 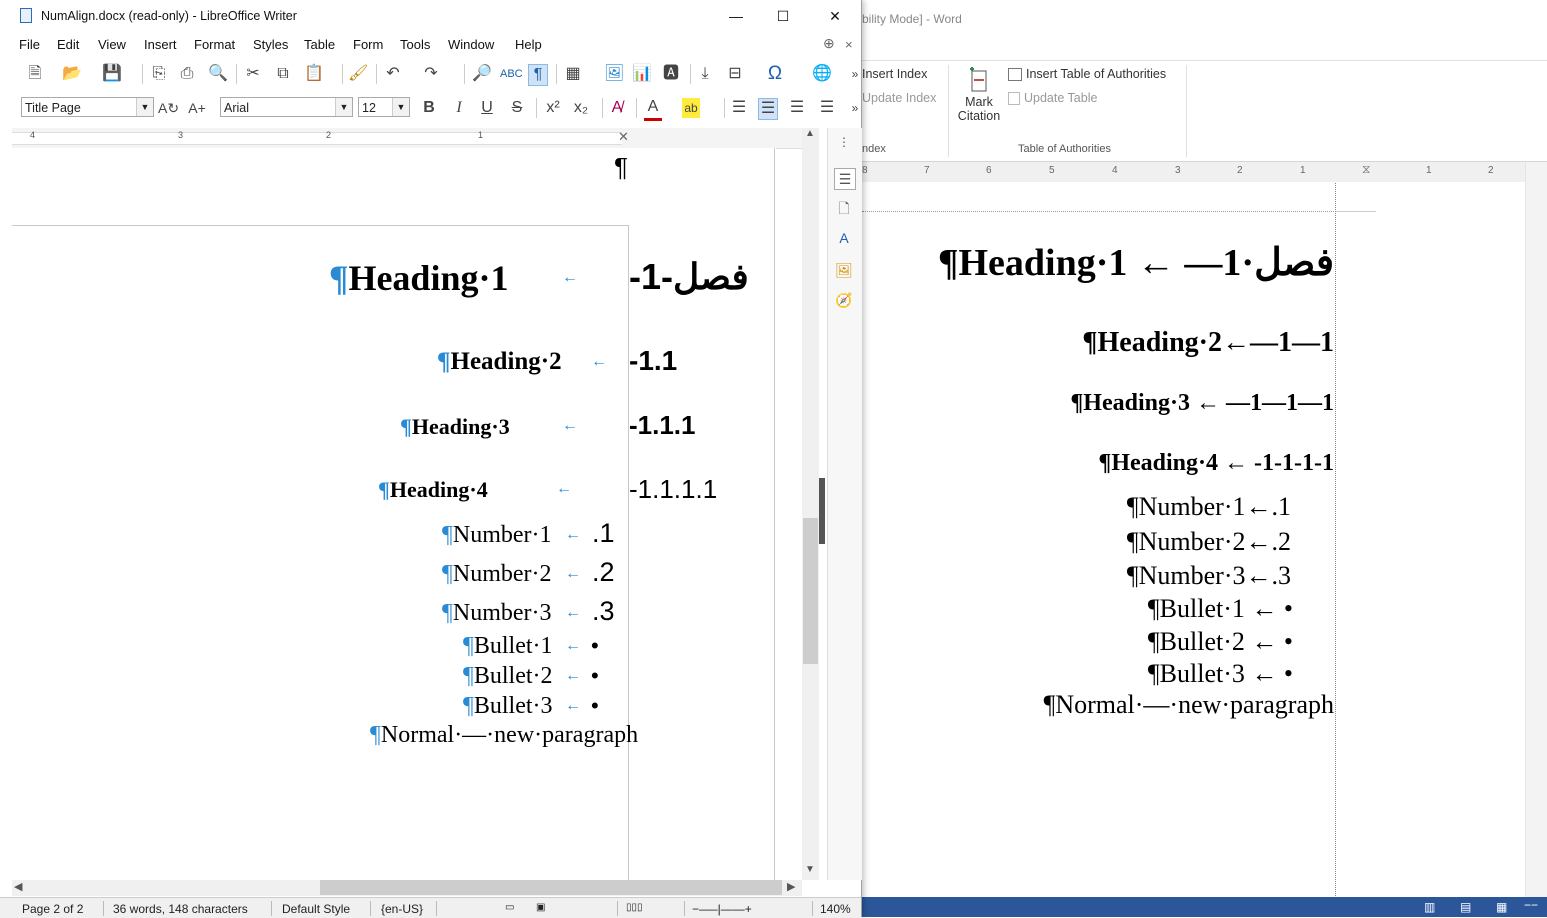 I want to click on print-icon: ⎙, so click(x=187, y=74).